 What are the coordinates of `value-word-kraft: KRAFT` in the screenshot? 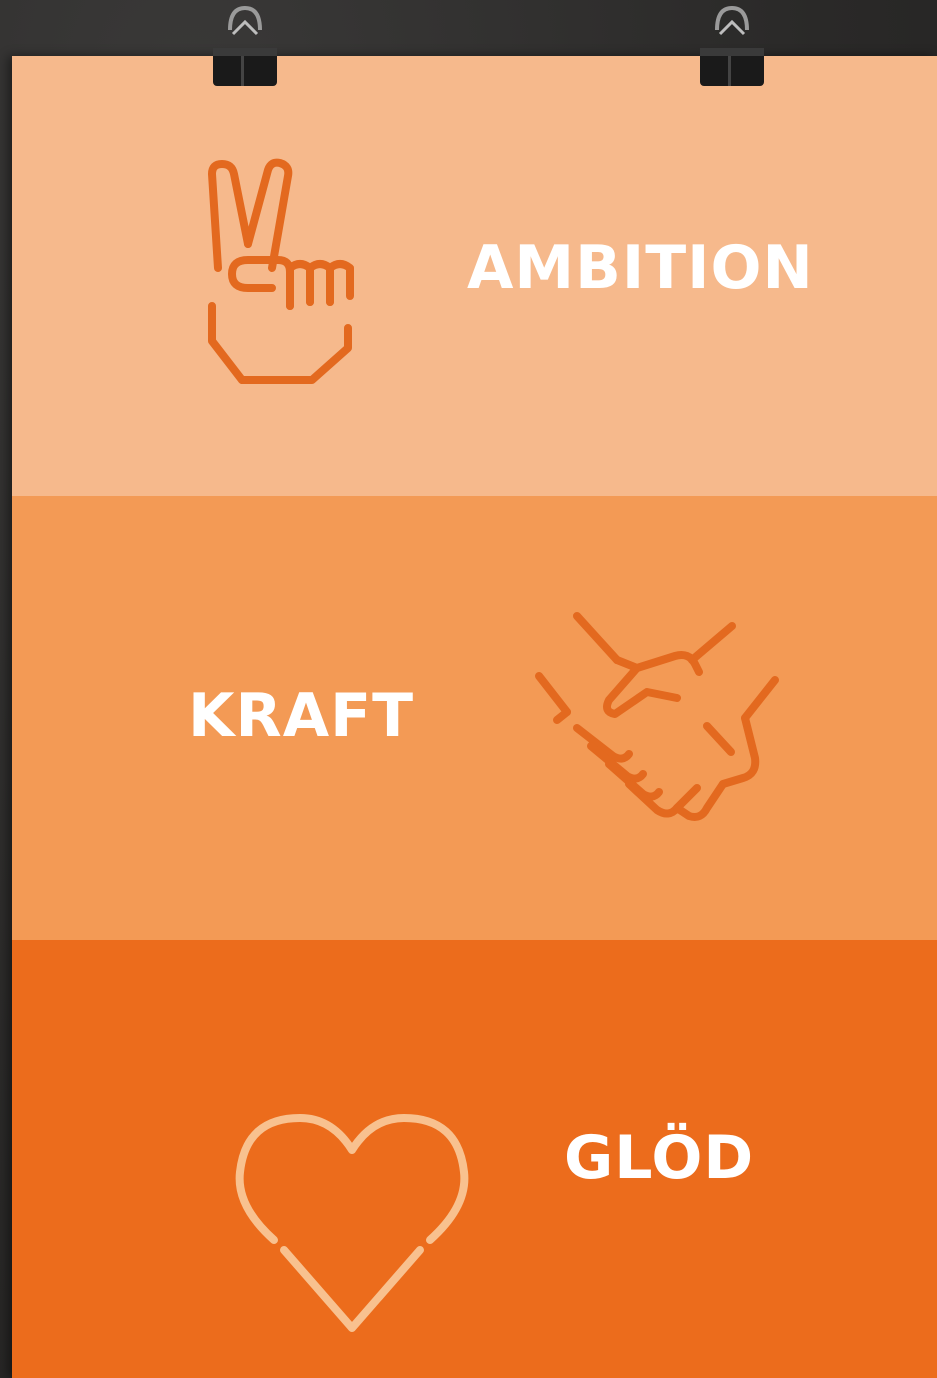 It's located at (301, 716).